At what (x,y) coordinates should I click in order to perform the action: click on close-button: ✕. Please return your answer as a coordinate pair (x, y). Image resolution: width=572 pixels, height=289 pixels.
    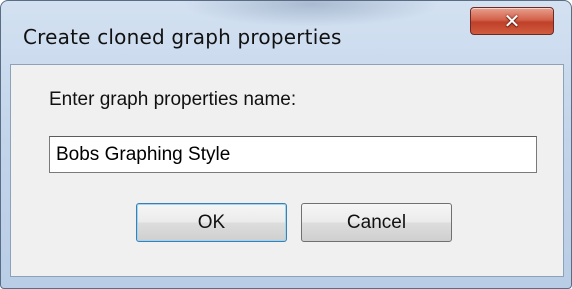
    Looking at the image, I should click on (512, 21).